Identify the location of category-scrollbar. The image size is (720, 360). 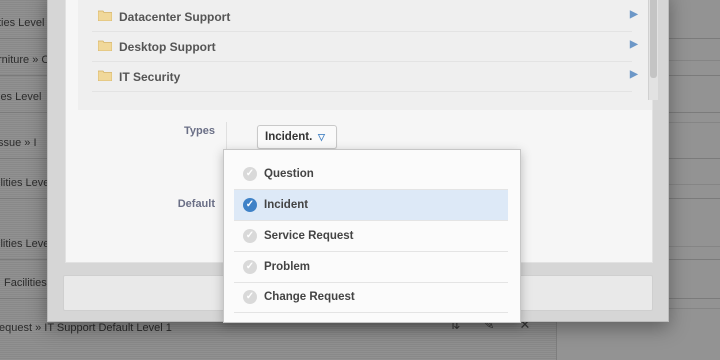
(653, 50).